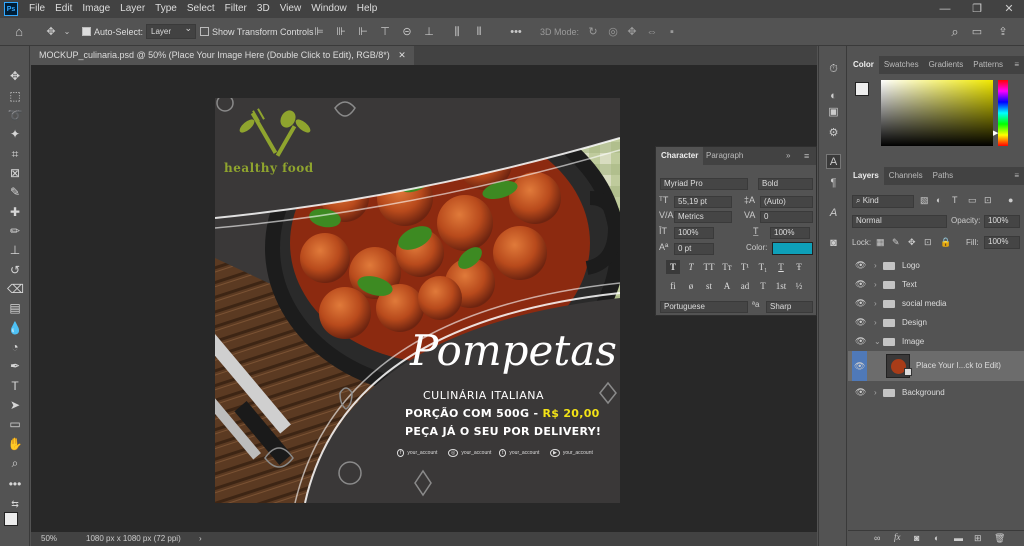 This screenshot has width=1024, height=546. I want to click on filter-toggle-icon: ●, so click(1010, 200).